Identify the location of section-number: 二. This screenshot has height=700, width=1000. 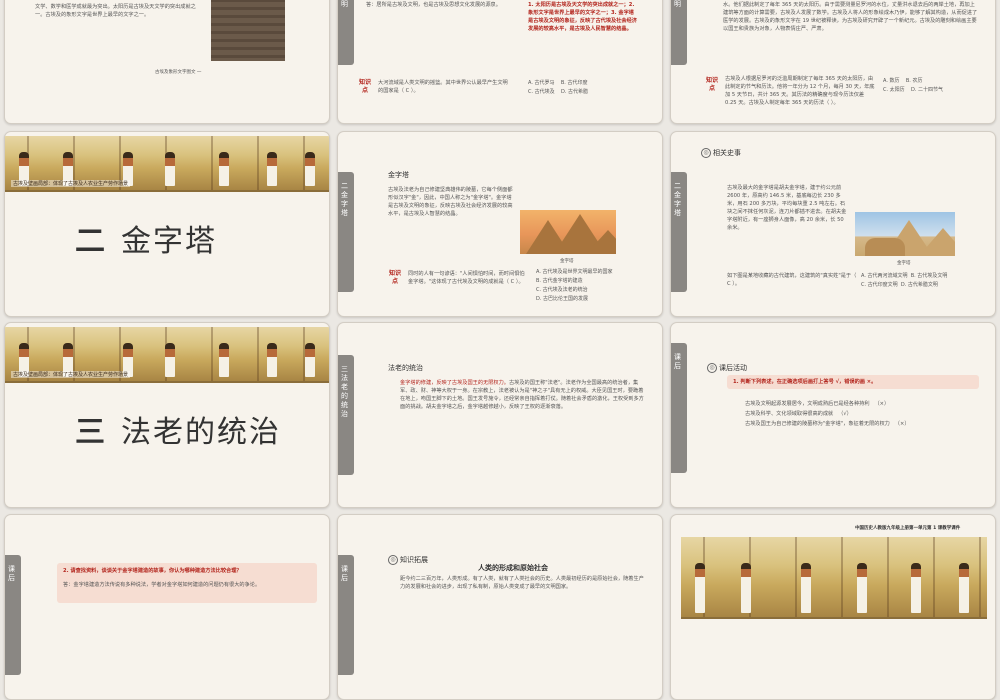
(91, 241).